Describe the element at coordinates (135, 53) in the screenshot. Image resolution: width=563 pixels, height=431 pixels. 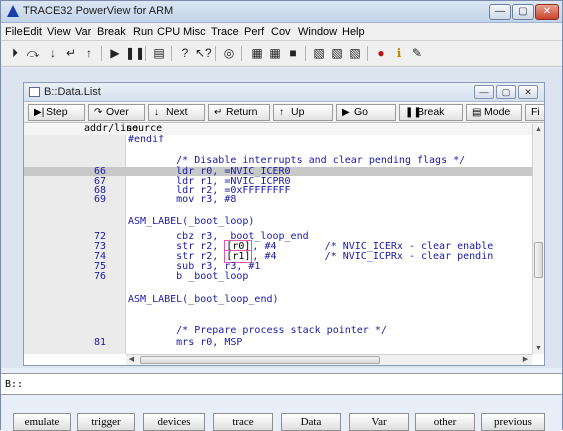
I see `break-icon: ❚❚` at that location.